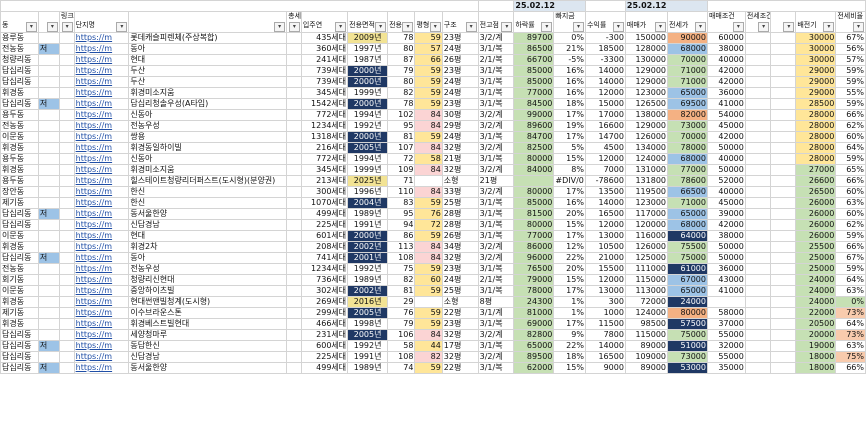 The width and height of the screenshot is (866, 430). I want to click on cell-dong: 답십리동, so click(19, 357).